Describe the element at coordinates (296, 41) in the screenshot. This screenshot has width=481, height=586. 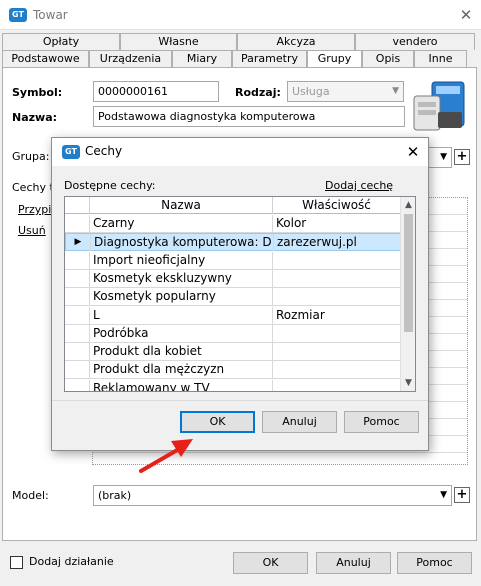
I see `tab-akcyza: Akcyza` at that location.